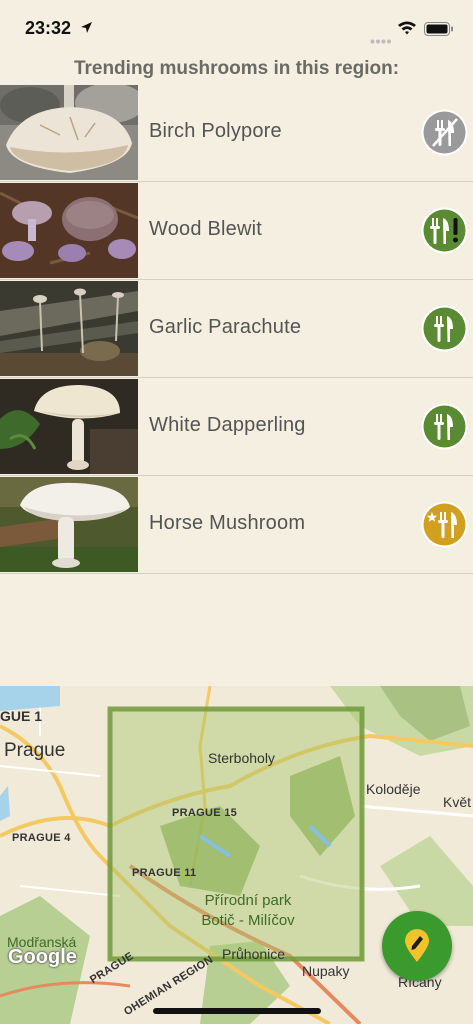 This screenshot has height=1024, width=473. Describe the element at coordinates (236, 28) in the screenshot. I see `status-bar: 23:32` at that location.